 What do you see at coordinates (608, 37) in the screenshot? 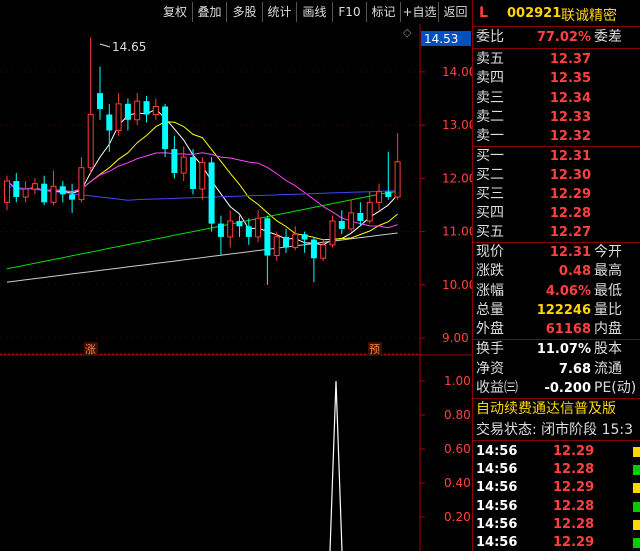
I see `weicha-label: 委差` at bounding box center [608, 37].